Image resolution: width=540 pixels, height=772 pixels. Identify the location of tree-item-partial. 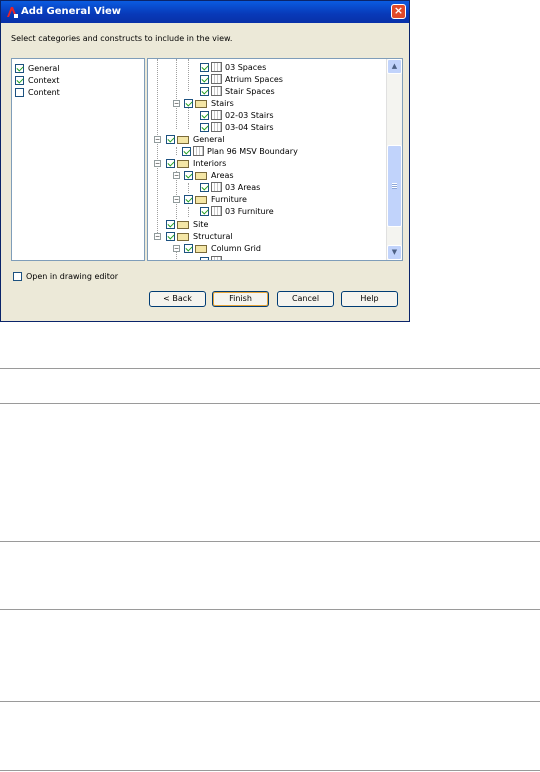
(211, 257).